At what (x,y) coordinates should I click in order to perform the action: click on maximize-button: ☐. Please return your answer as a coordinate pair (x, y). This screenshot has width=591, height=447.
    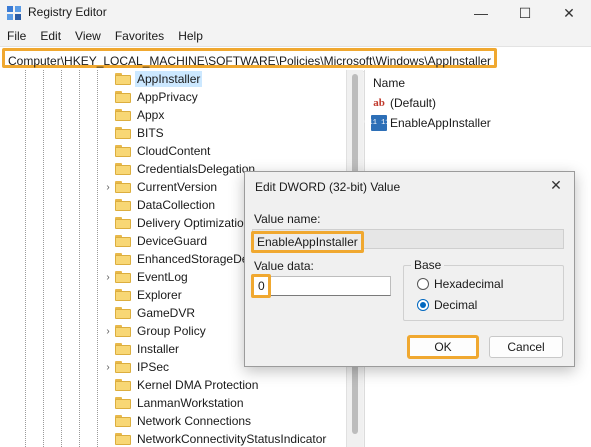
    Looking at the image, I should click on (525, 13).